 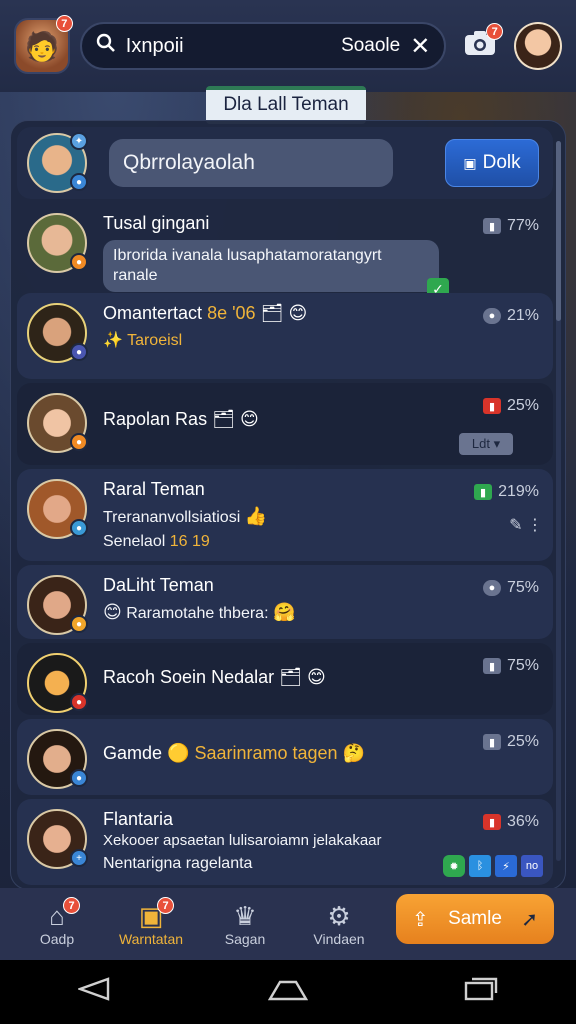 I want to click on tag-label: no, so click(x=532, y=866).